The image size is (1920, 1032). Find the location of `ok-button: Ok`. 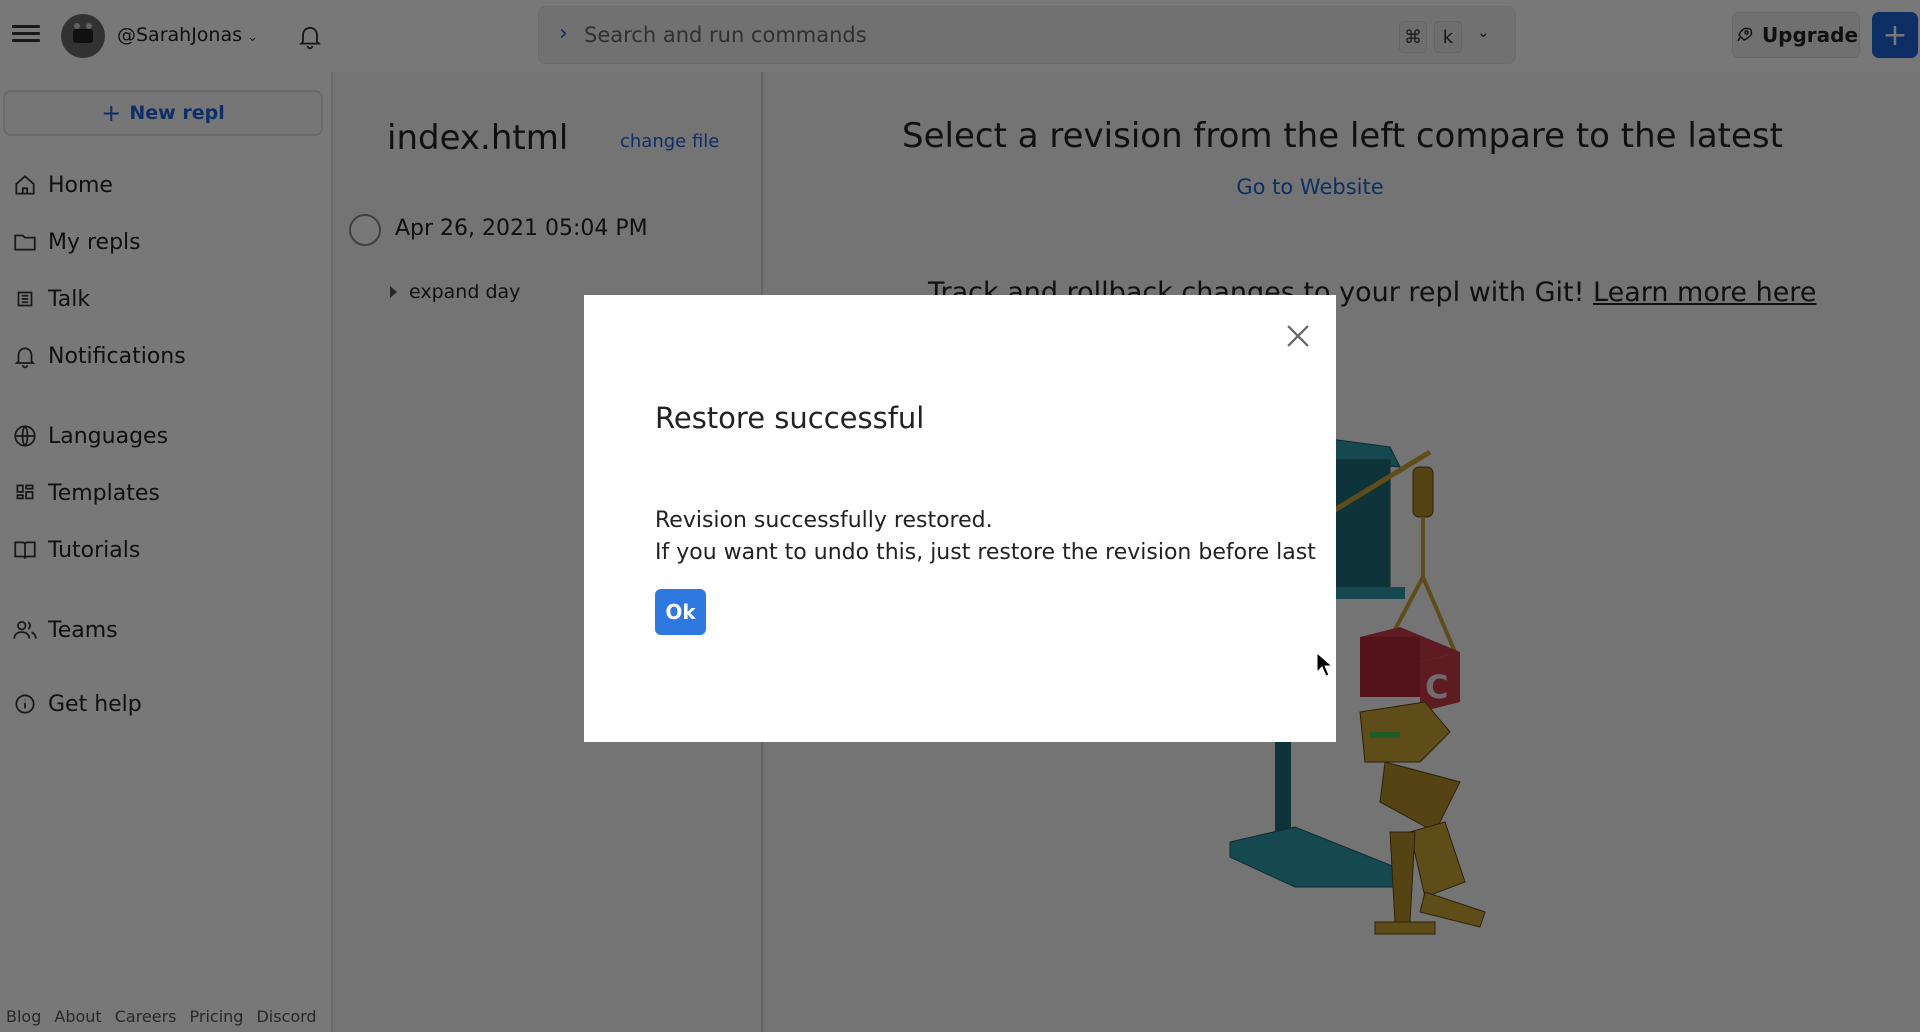

ok-button: Ok is located at coordinates (680, 612).